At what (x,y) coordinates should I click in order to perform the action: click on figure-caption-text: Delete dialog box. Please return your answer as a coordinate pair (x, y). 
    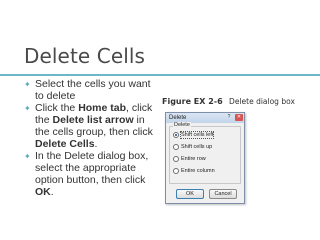
    Looking at the image, I should click on (262, 101).